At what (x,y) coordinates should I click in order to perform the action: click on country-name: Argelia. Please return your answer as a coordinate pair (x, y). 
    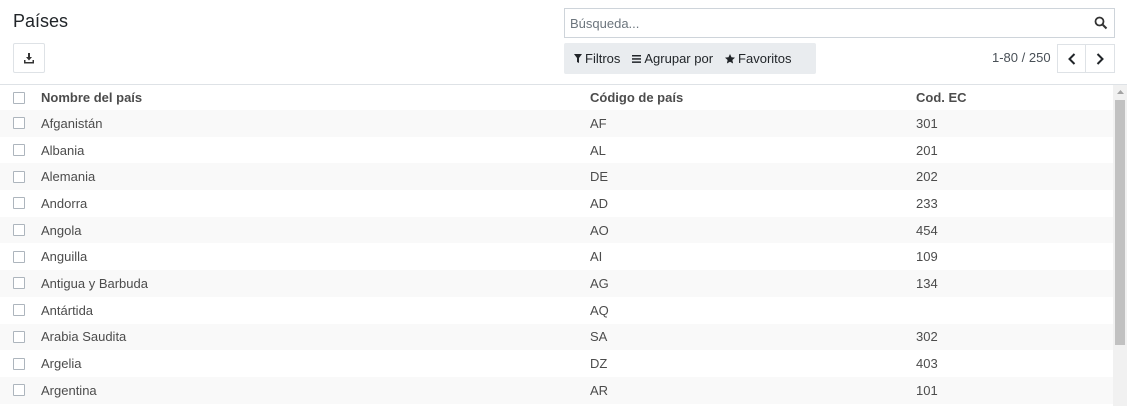
    Looking at the image, I should click on (61, 364).